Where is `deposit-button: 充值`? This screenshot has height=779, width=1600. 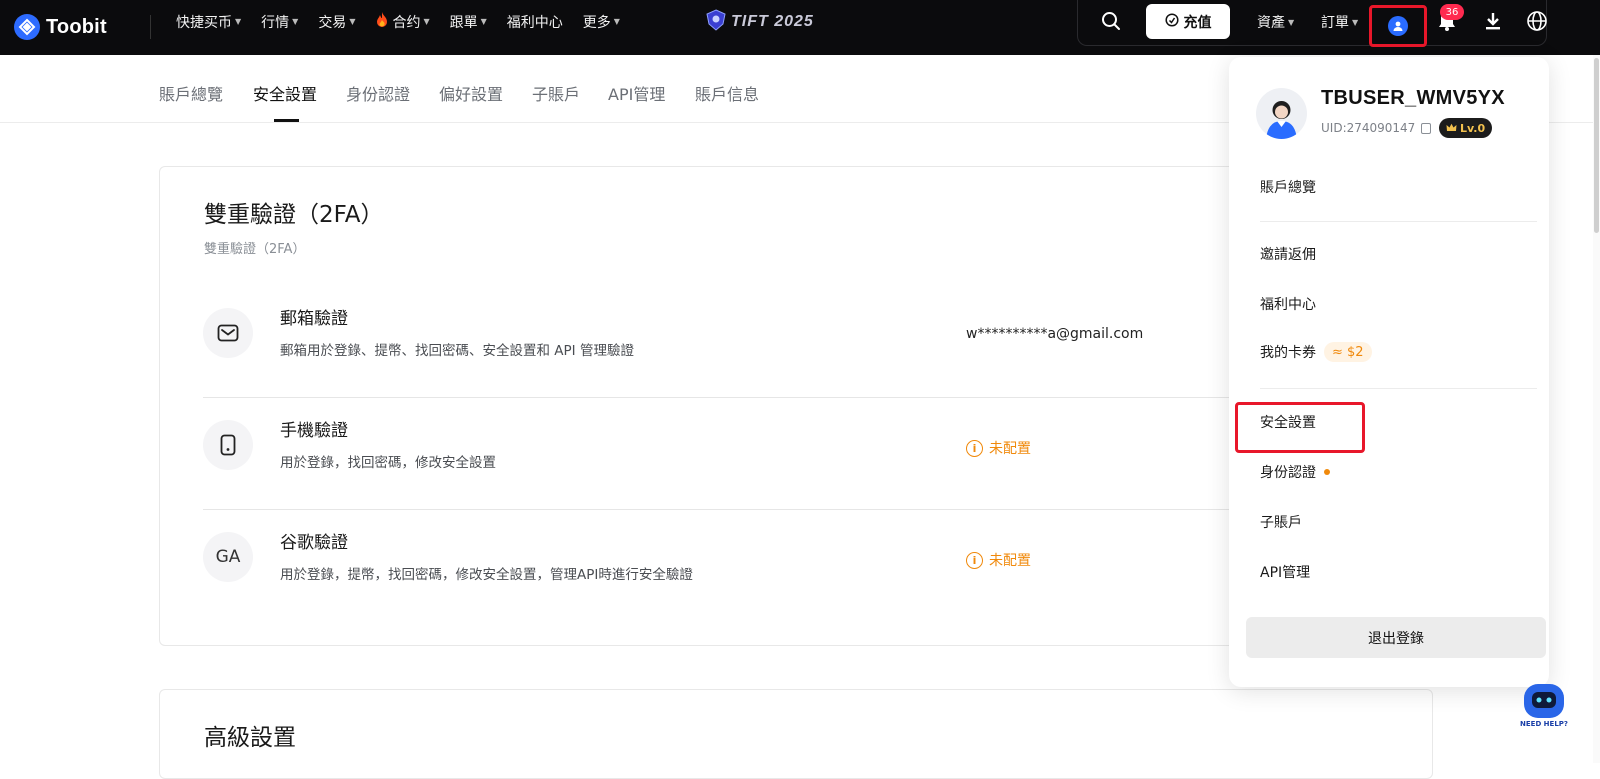 deposit-button: 充值 is located at coordinates (1188, 21).